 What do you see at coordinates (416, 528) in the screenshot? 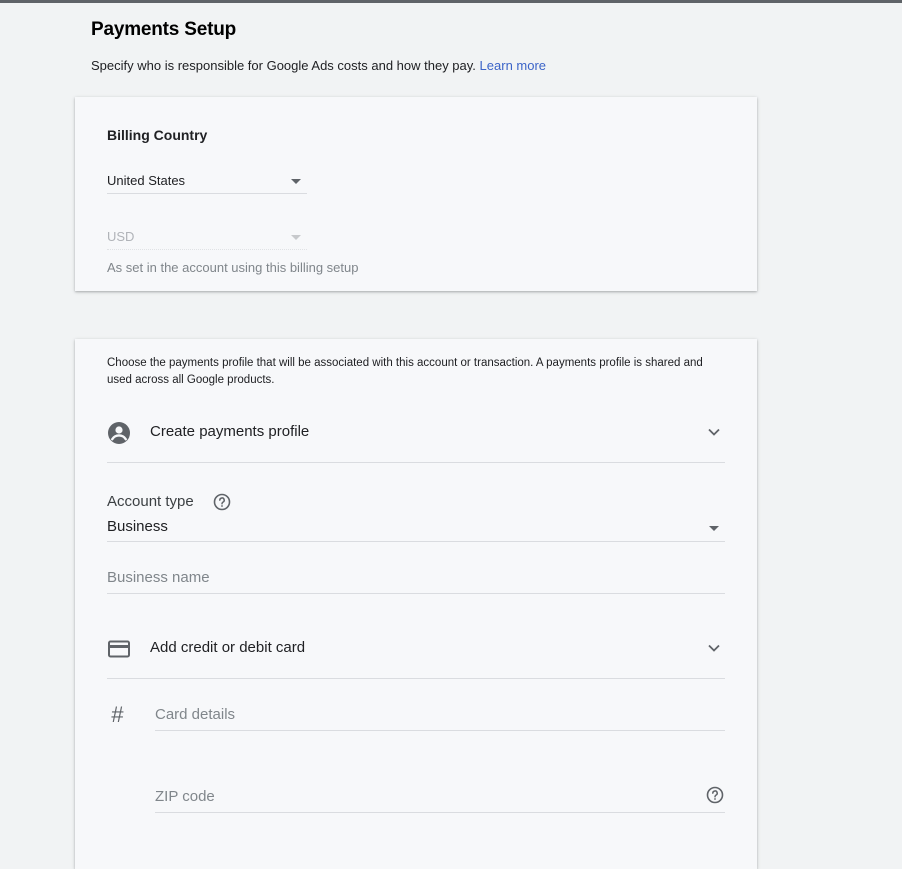
I see `account-type-select: Business` at bounding box center [416, 528].